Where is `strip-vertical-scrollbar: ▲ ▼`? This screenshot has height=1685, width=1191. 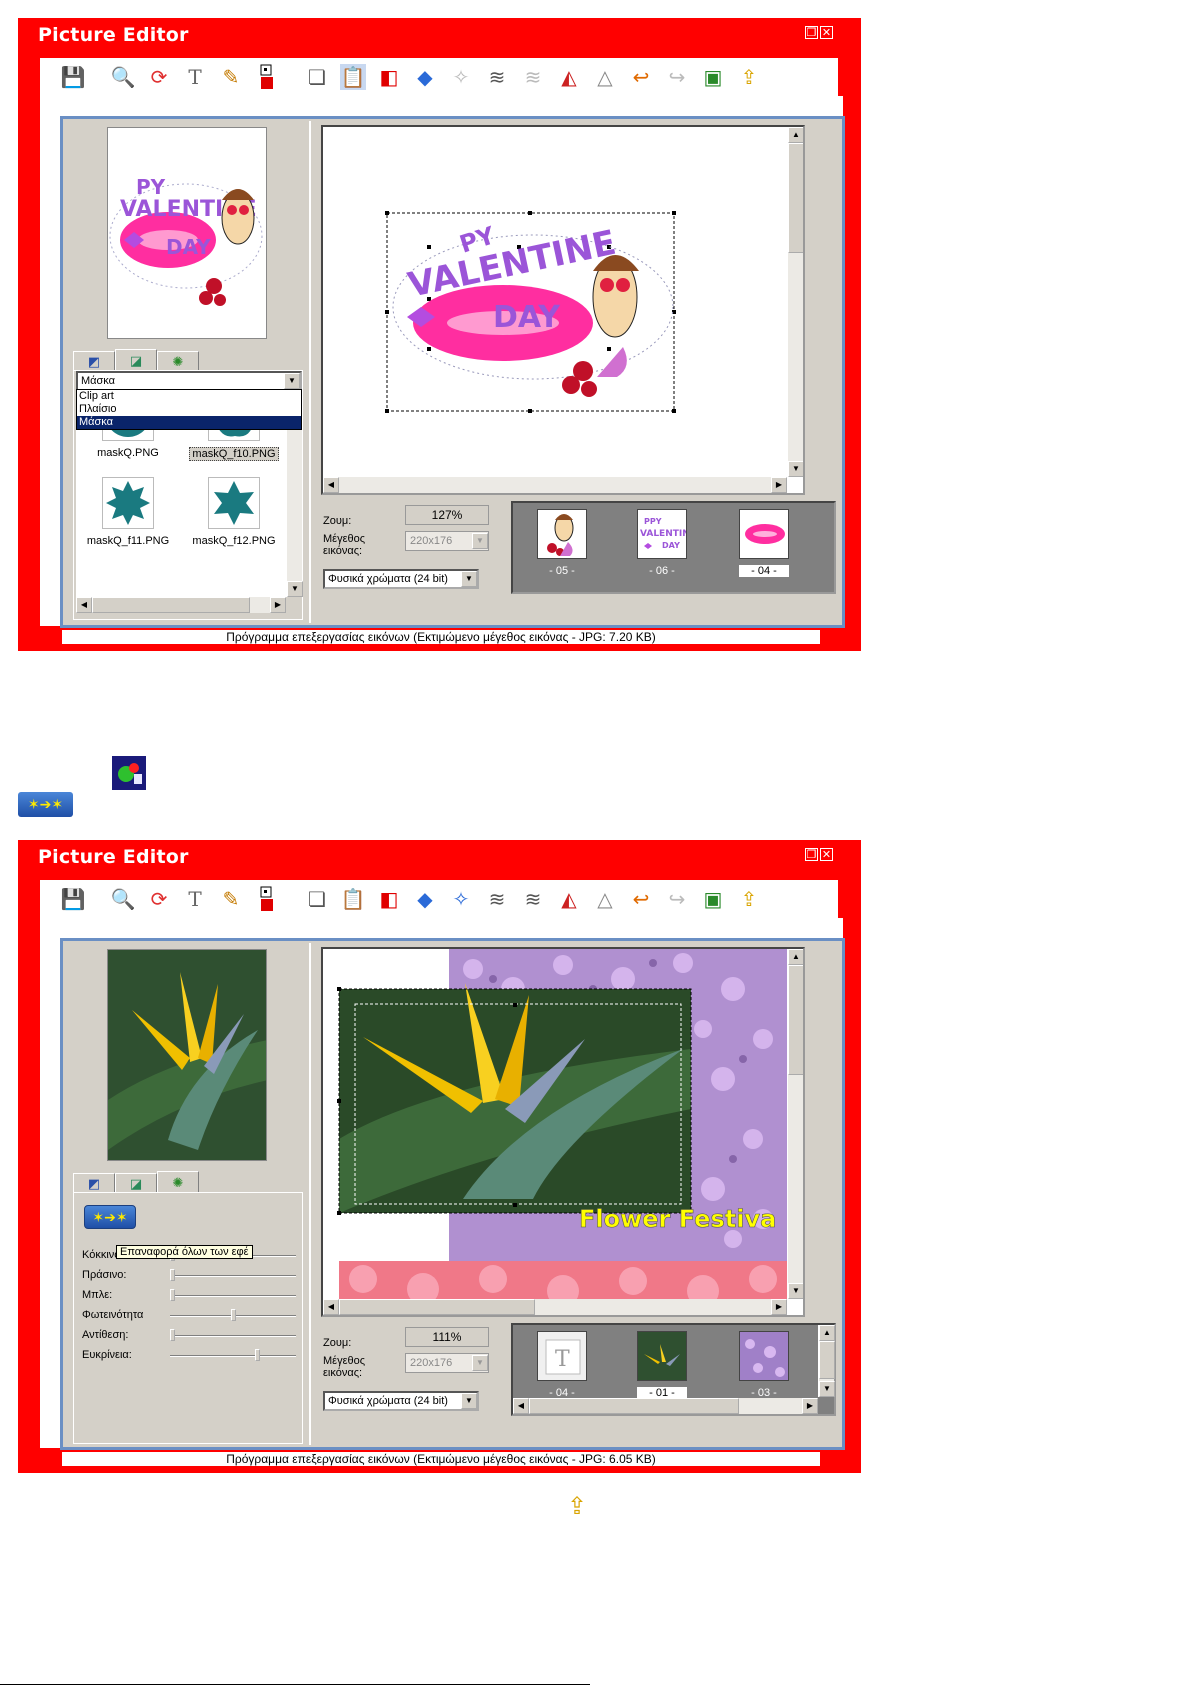
strip-vertical-scrollbar: ▲ ▼ is located at coordinates (826, 1361).